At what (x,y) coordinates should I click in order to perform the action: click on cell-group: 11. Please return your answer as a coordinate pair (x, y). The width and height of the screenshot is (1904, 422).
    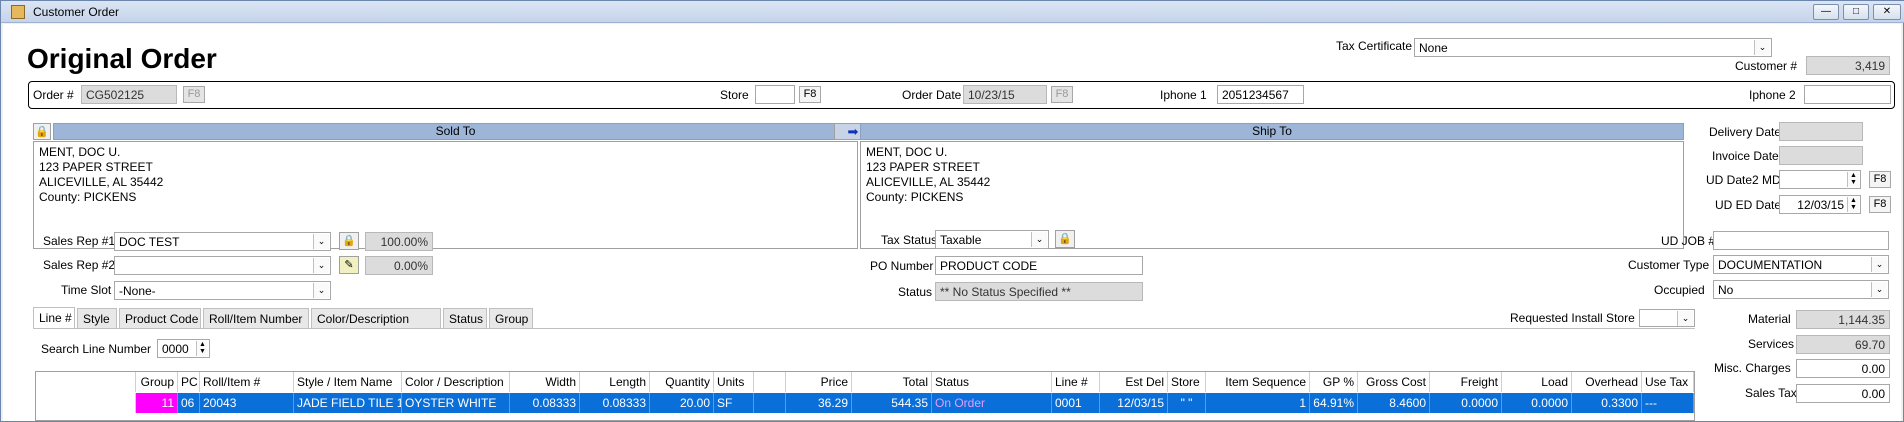
    Looking at the image, I should click on (157, 403).